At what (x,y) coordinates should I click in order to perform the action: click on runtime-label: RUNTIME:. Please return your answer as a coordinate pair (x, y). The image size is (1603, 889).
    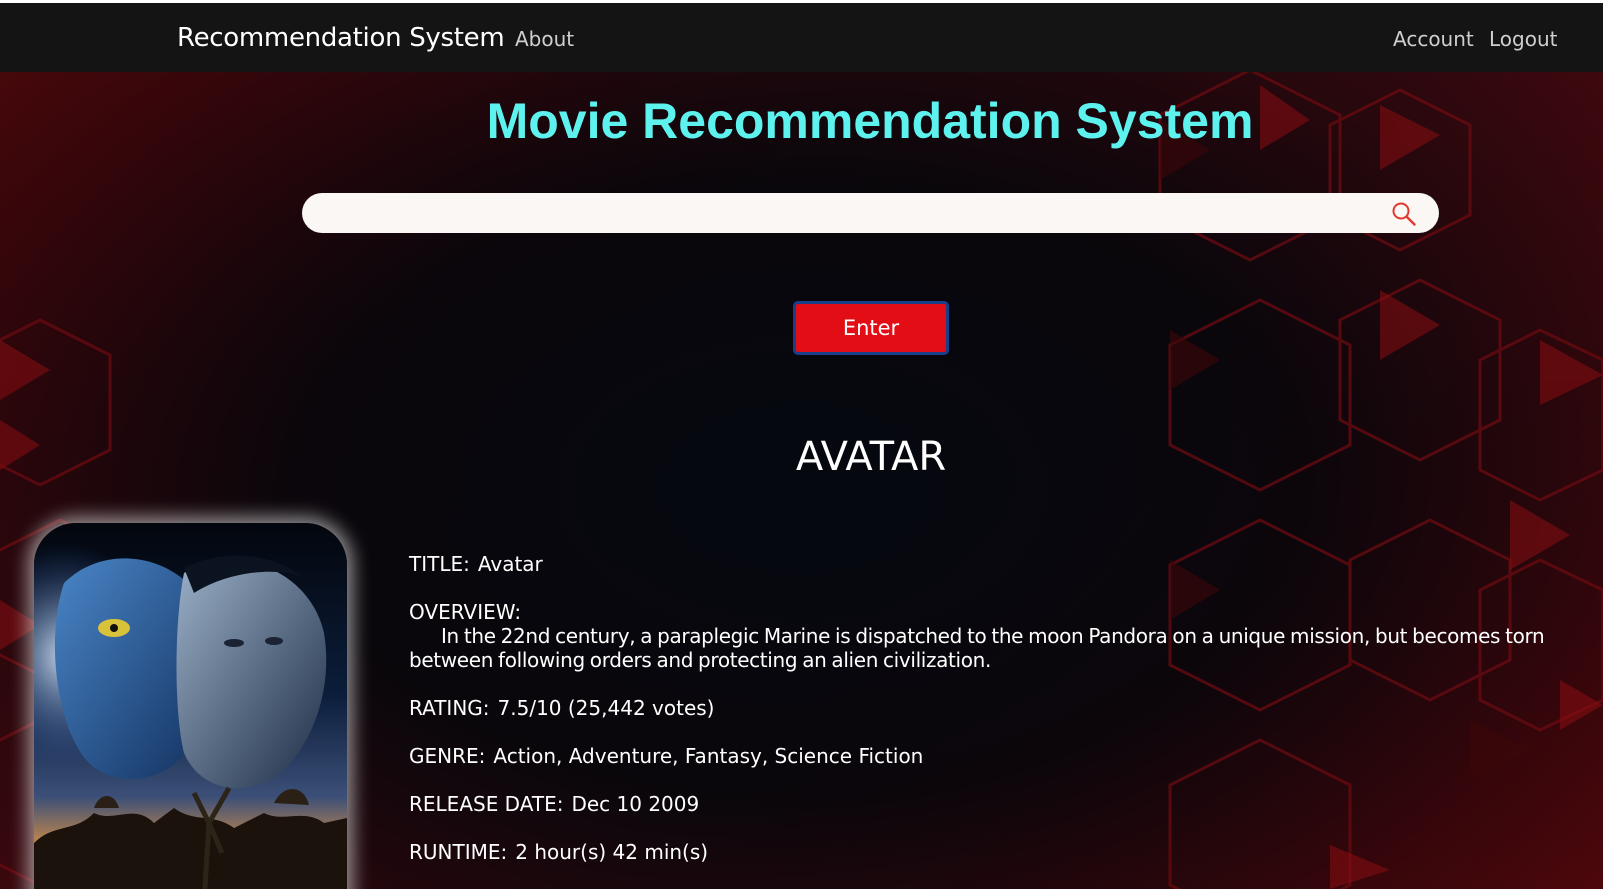
    Looking at the image, I should click on (458, 852).